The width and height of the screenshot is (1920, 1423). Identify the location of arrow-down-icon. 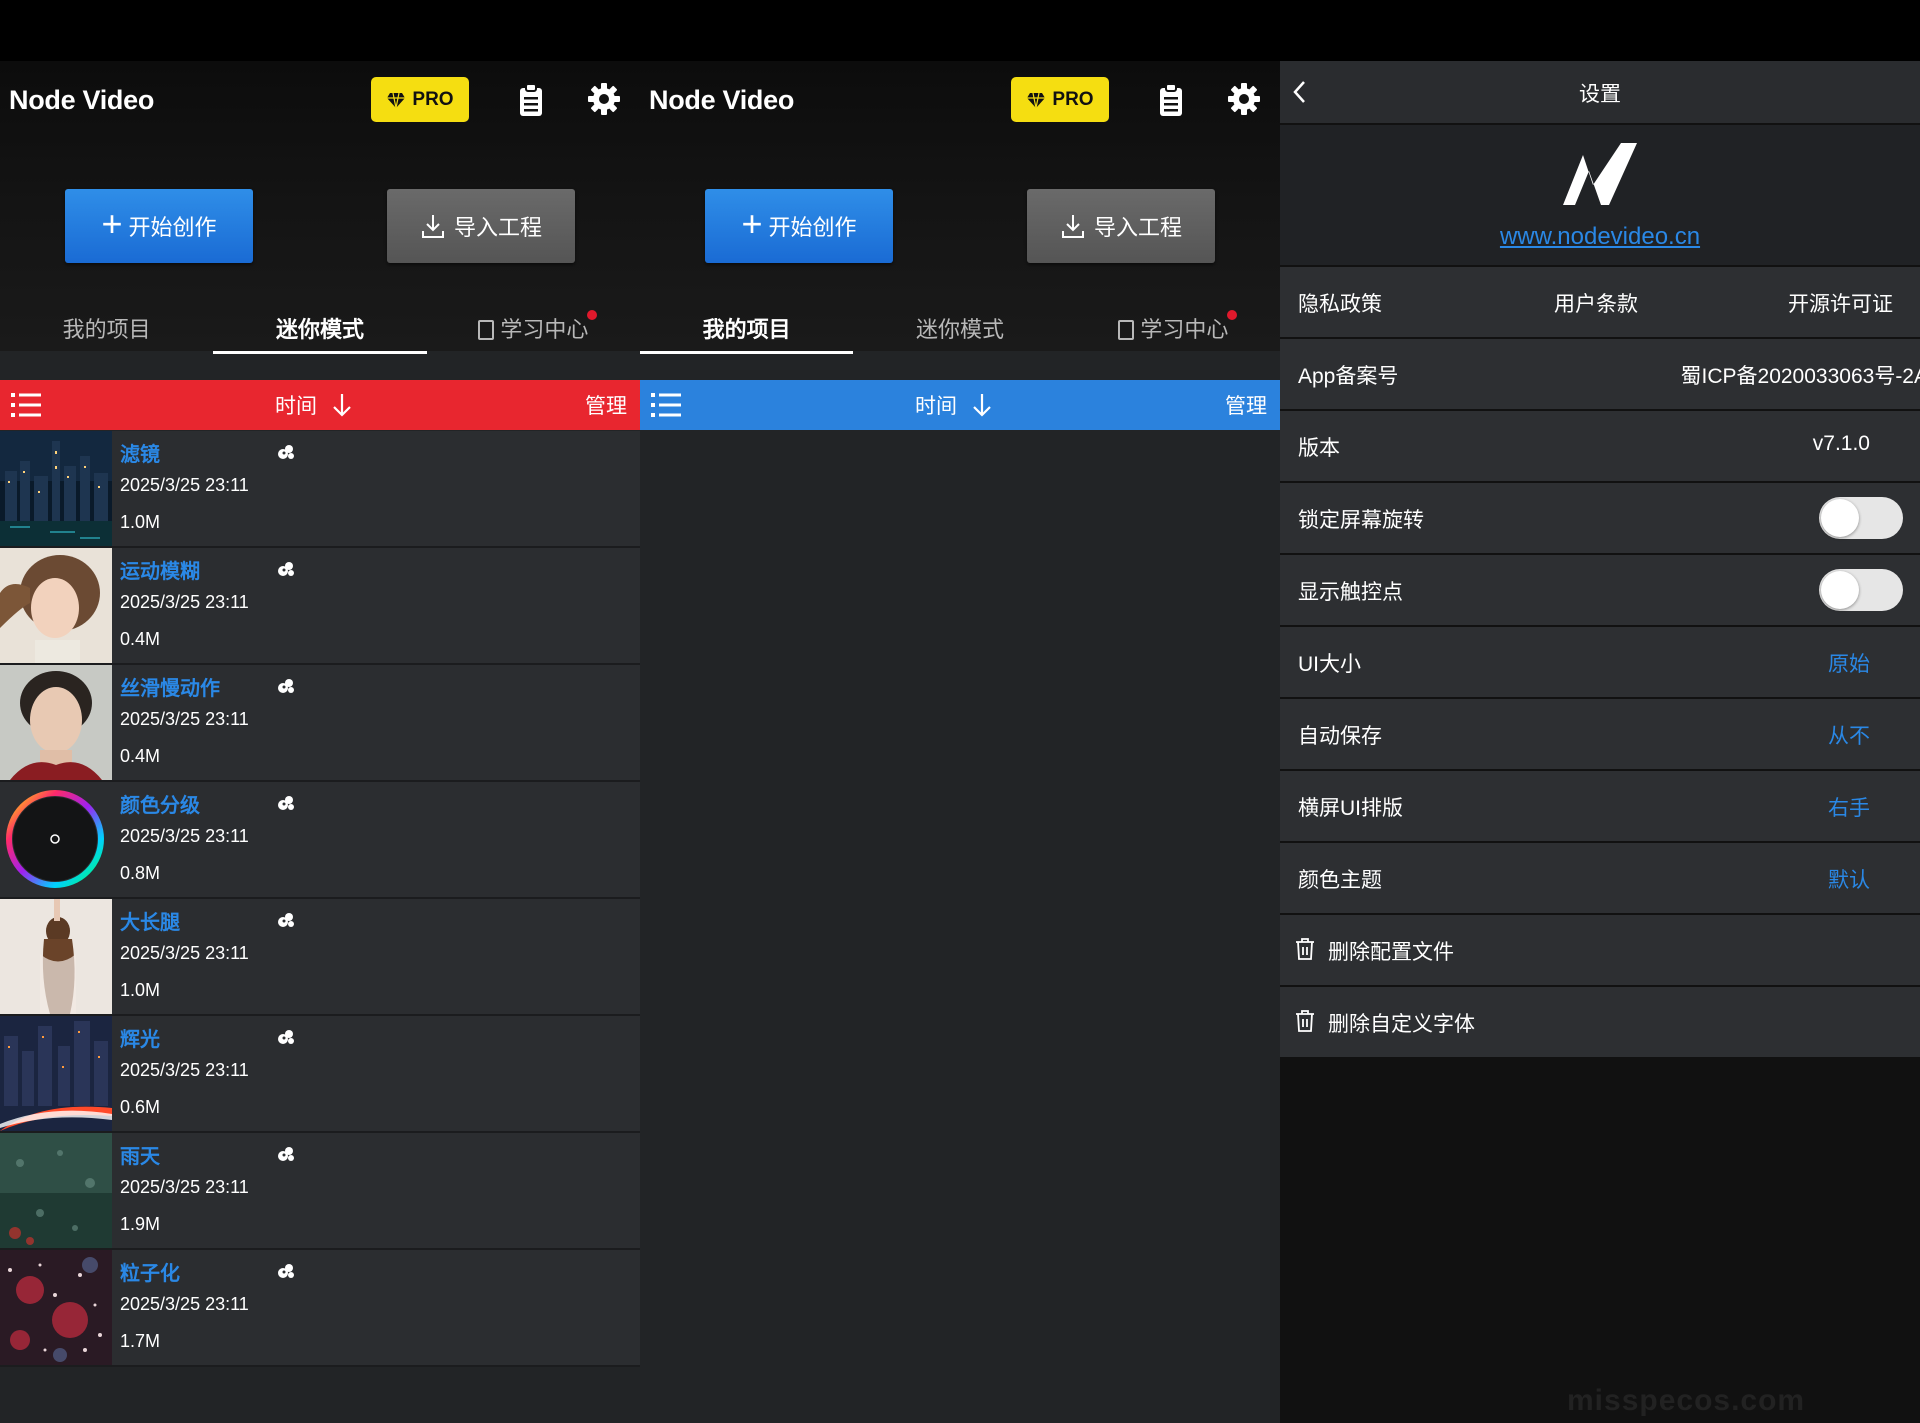
(342, 405).